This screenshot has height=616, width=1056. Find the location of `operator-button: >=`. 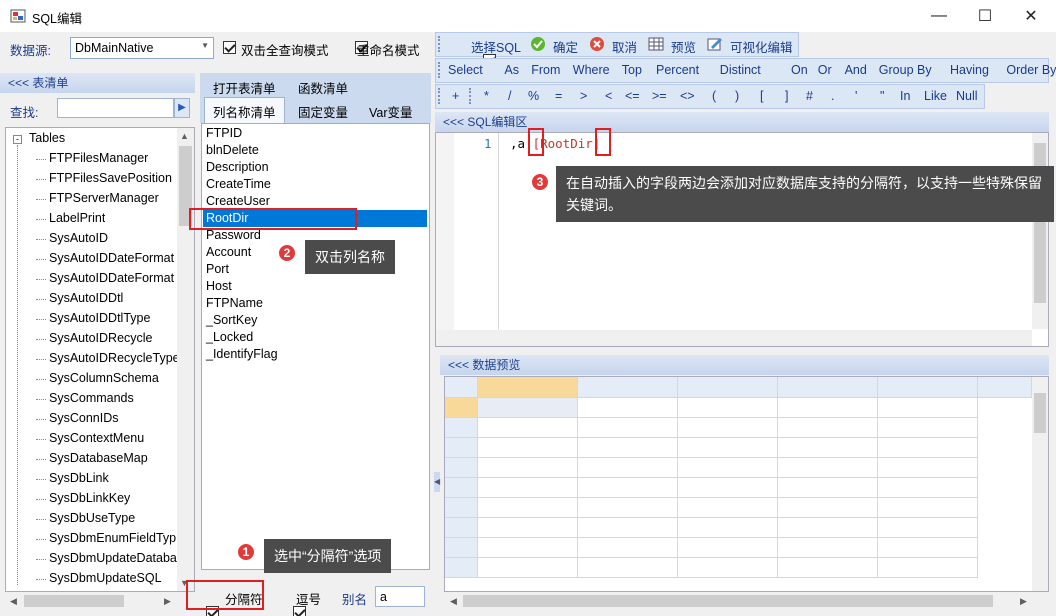

operator-button: >= is located at coordinates (659, 96).